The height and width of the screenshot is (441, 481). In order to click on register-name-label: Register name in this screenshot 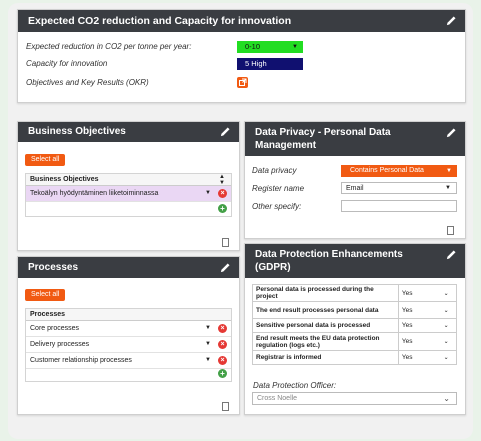, I will do `click(278, 188)`.